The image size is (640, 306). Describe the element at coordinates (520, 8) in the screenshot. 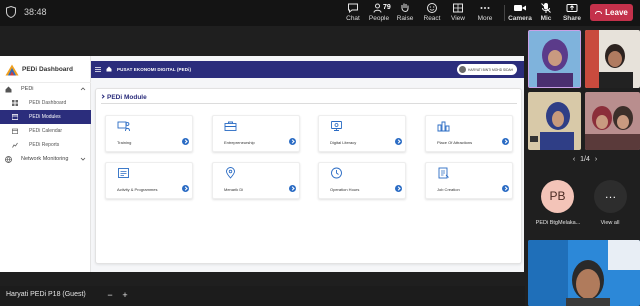

I see `camera-icon` at that location.